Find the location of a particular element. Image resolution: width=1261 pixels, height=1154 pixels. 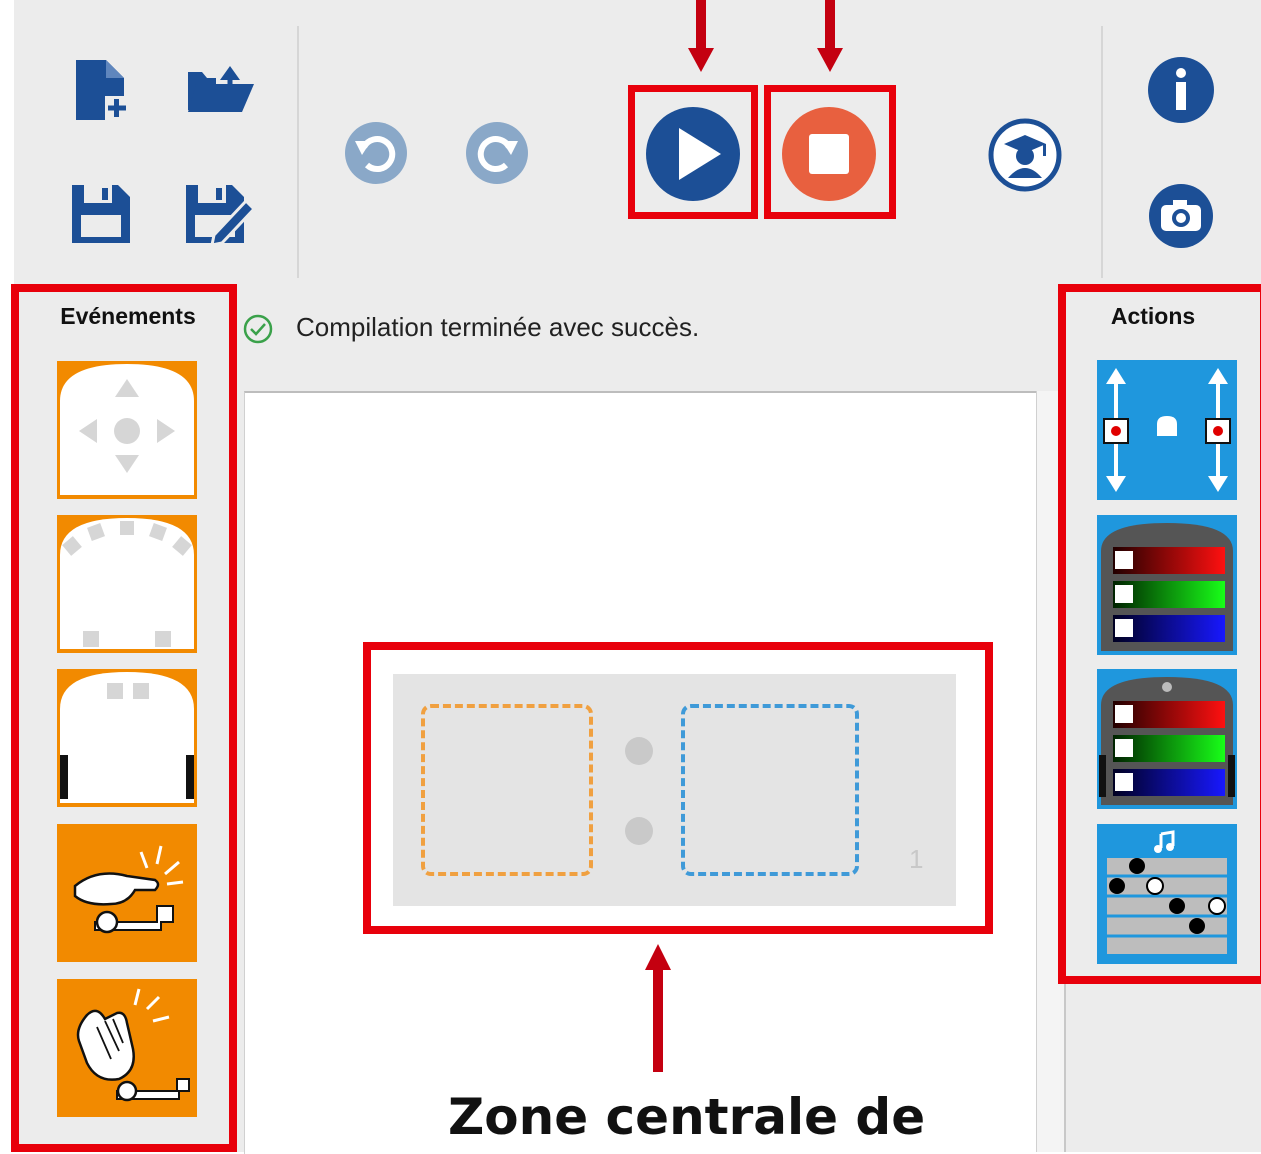

annotation-caption: Zone centrale de is located at coordinates (687, 1117).